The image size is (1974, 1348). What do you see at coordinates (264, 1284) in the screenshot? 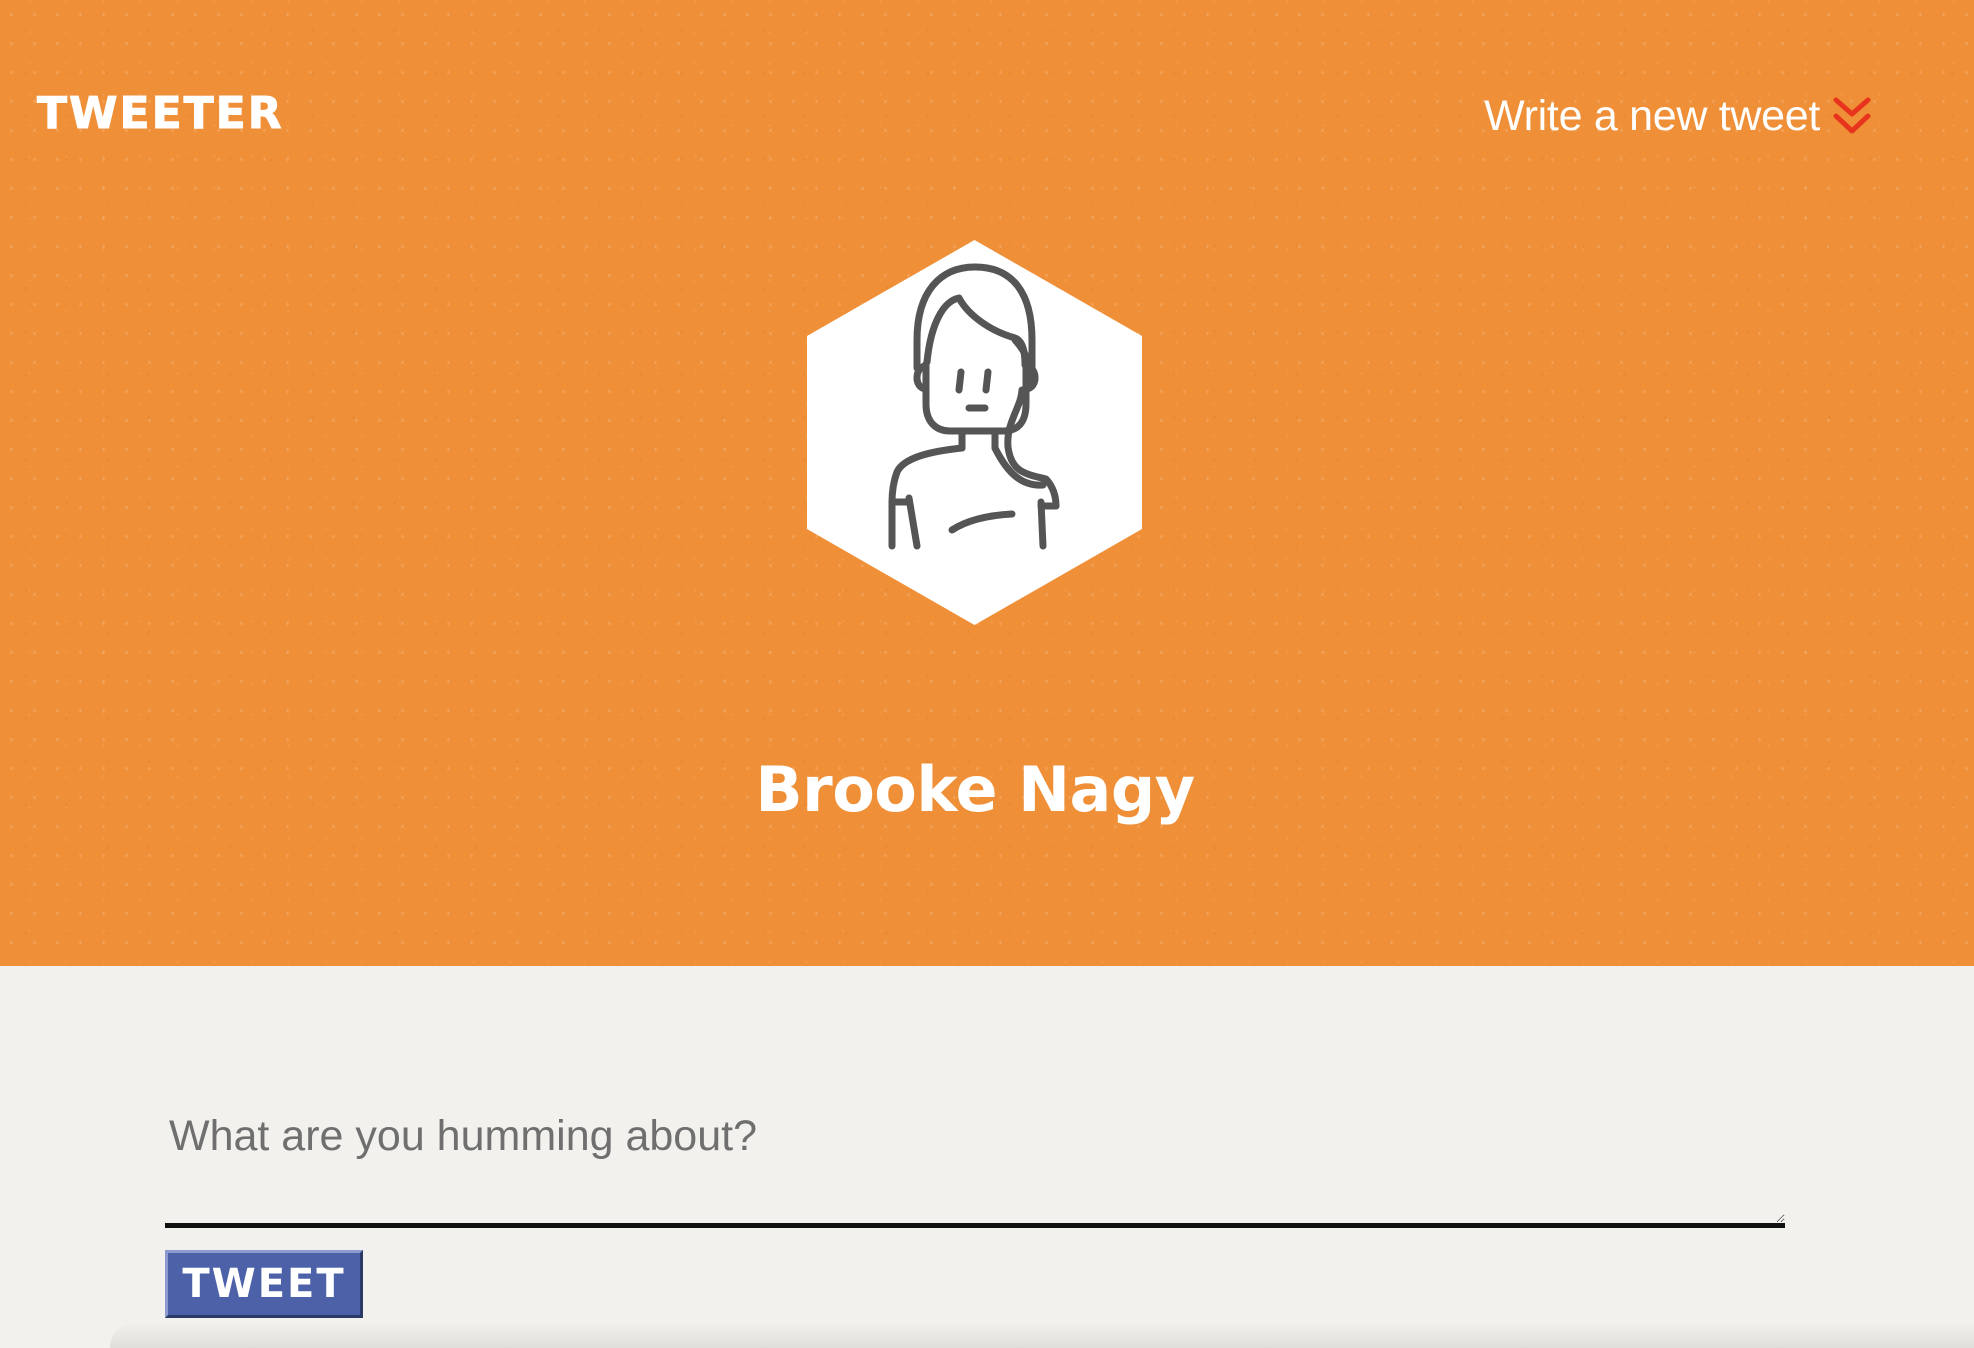
I see `tweet-submit-button: TWEET` at bounding box center [264, 1284].